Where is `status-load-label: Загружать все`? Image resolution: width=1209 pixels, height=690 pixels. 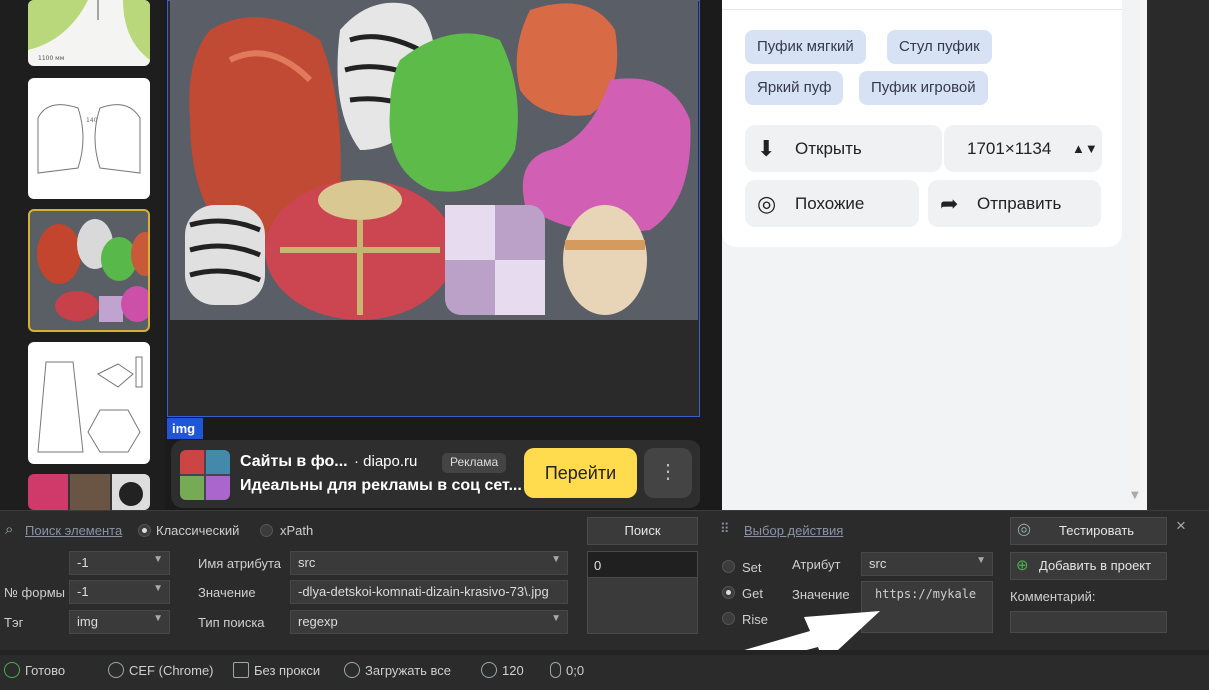 status-load-label: Загружать все is located at coordinates (408, 670).